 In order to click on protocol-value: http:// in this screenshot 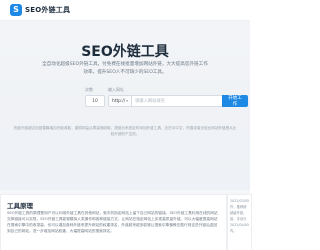, I will do `click(119, 101)`.